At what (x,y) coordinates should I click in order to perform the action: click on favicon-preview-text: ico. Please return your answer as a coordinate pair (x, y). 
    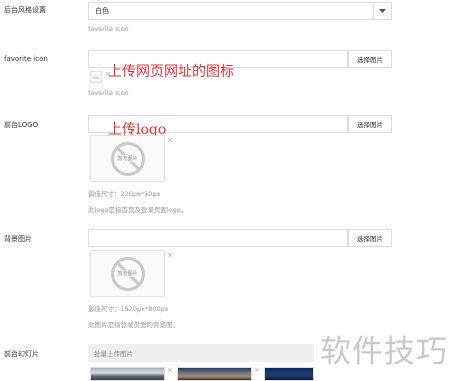
    Looking at the image, I should click on (96, 77).